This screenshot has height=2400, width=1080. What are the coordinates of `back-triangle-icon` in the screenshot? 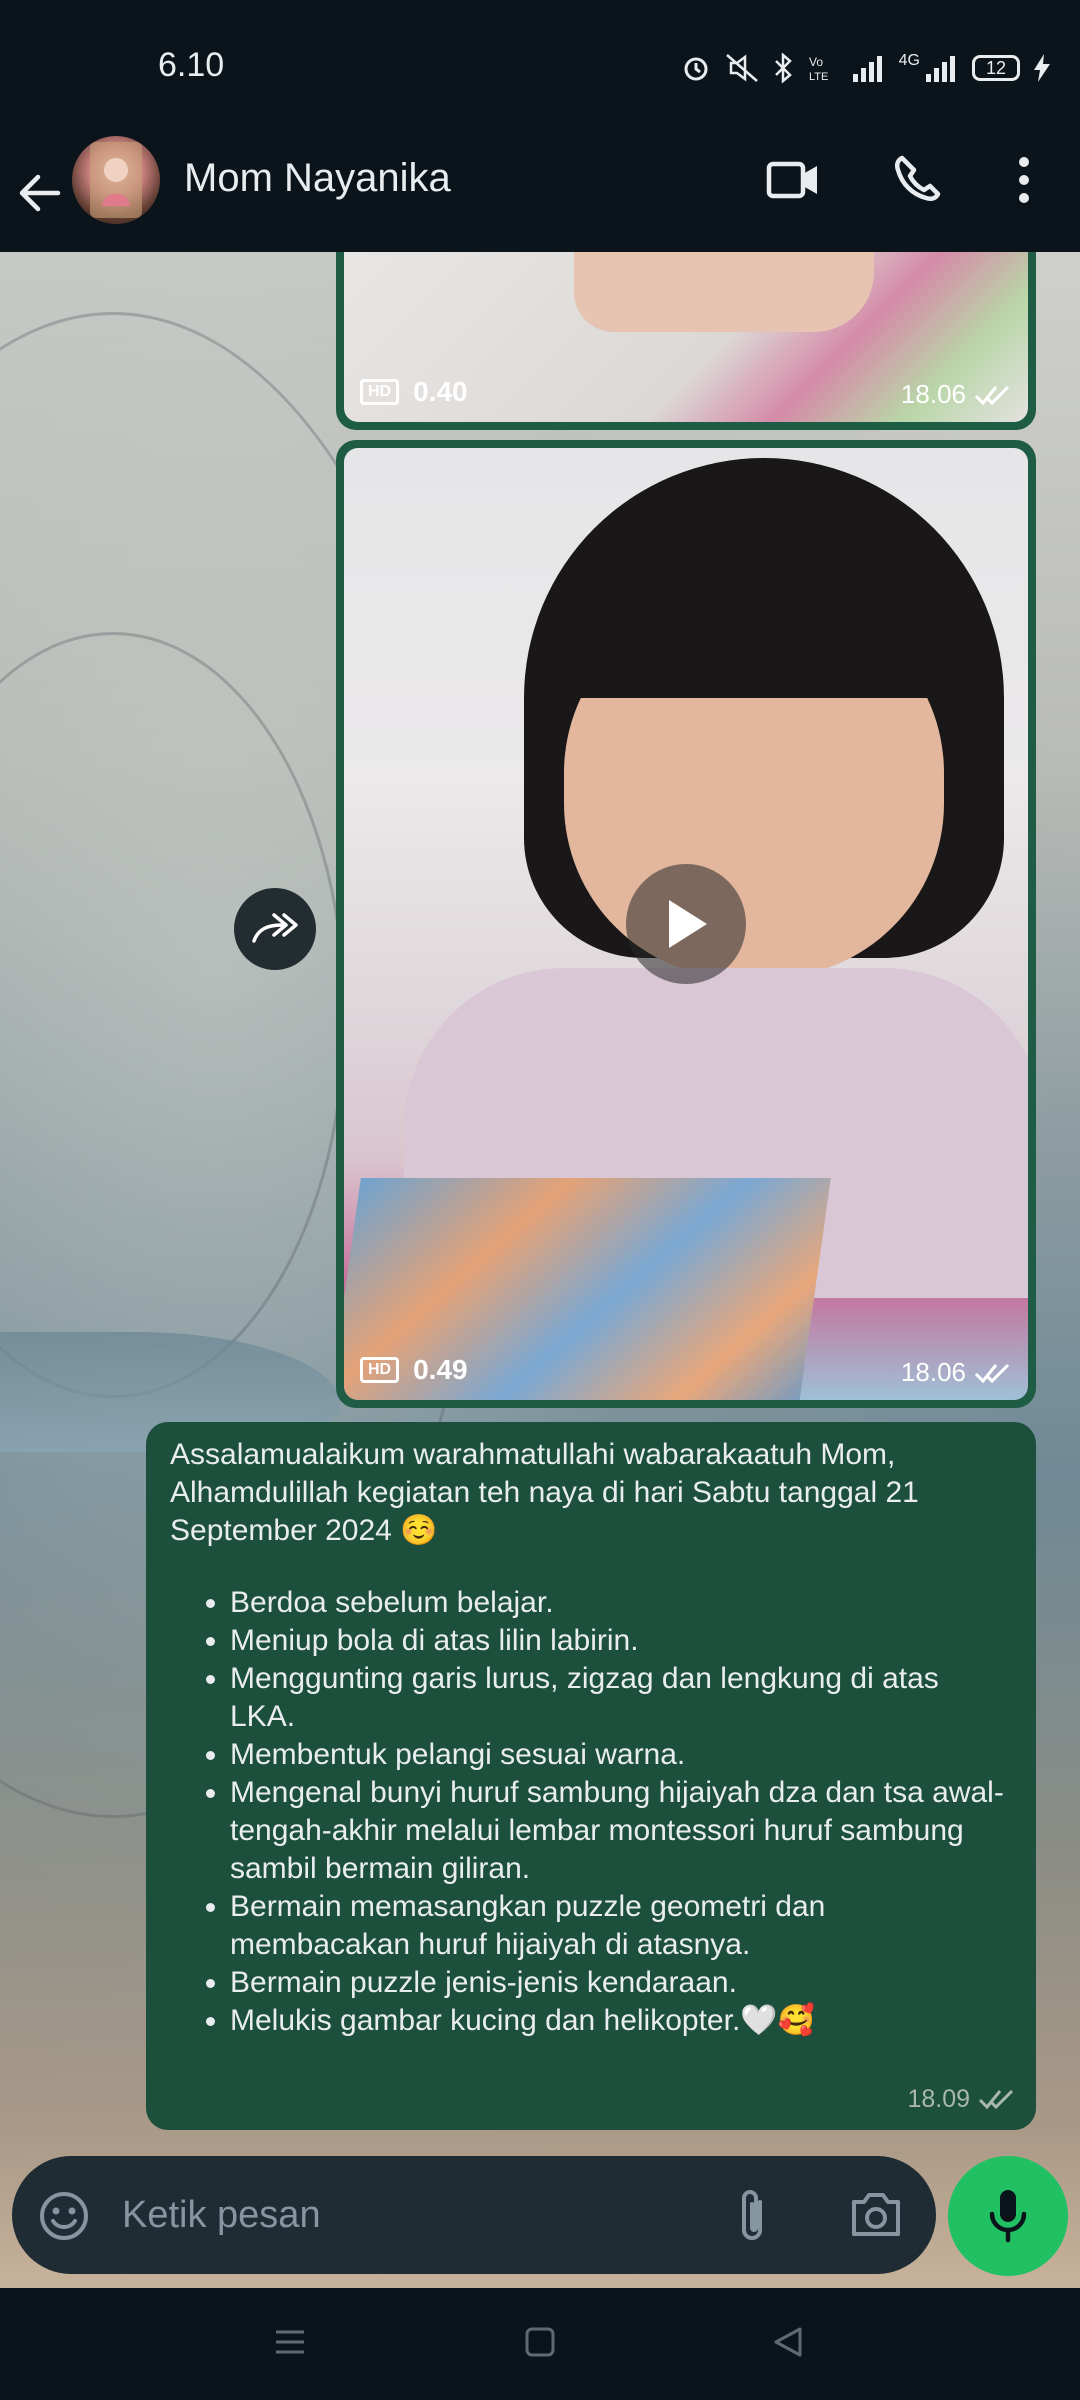 It's located at (788, 2342).